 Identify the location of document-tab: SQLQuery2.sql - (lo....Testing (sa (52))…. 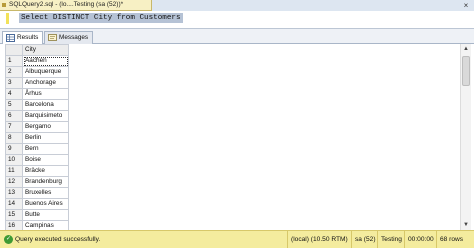
(76, 5).